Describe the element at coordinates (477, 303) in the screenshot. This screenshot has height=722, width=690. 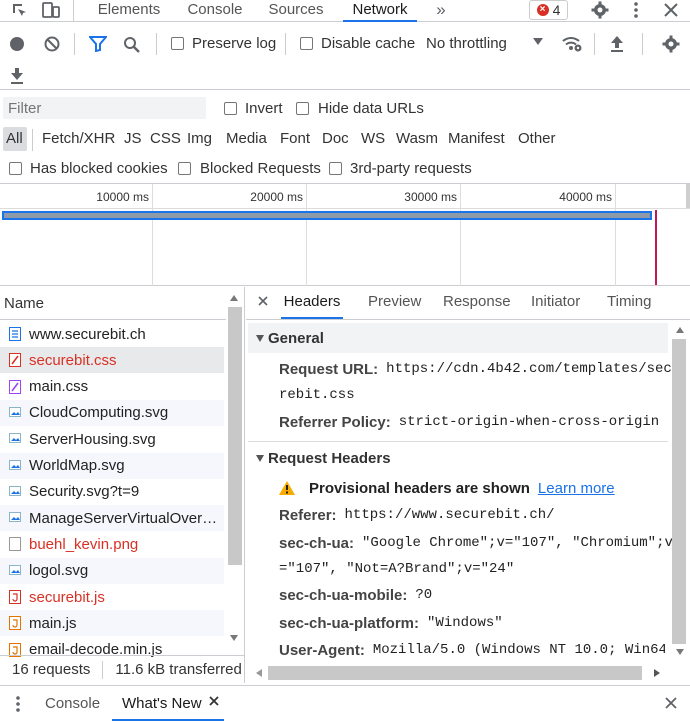
I see `tab-response: Response` at that location.